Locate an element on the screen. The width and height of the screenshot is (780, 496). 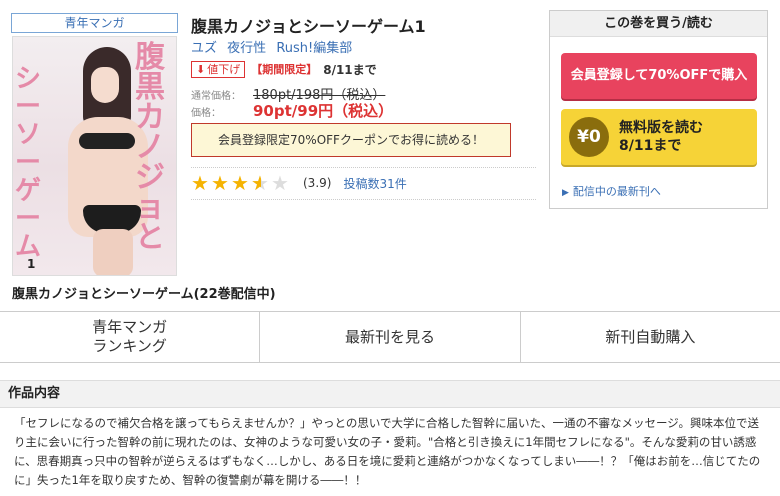
tab-auto-purchase: 新刊自動購入 is located at coordinates (650, 337).